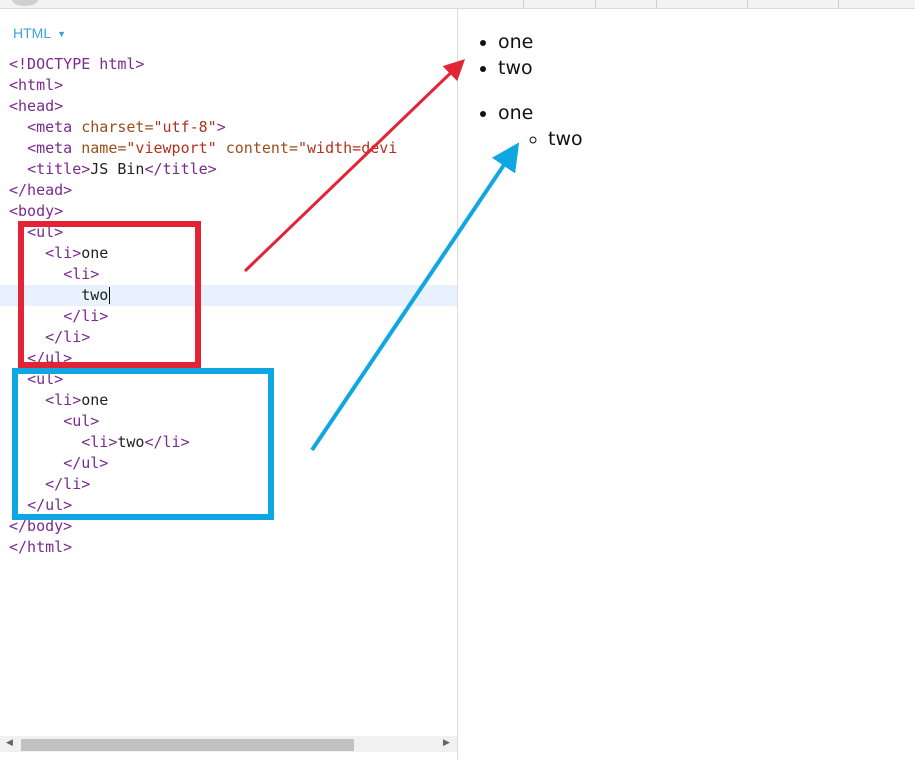 Image resolution: width=915 pixels, height=760 pixels. Describe the element at coordinates (228, 64) in the screenshot. I see `code-line: <!DOCTYPE html>` at that location.